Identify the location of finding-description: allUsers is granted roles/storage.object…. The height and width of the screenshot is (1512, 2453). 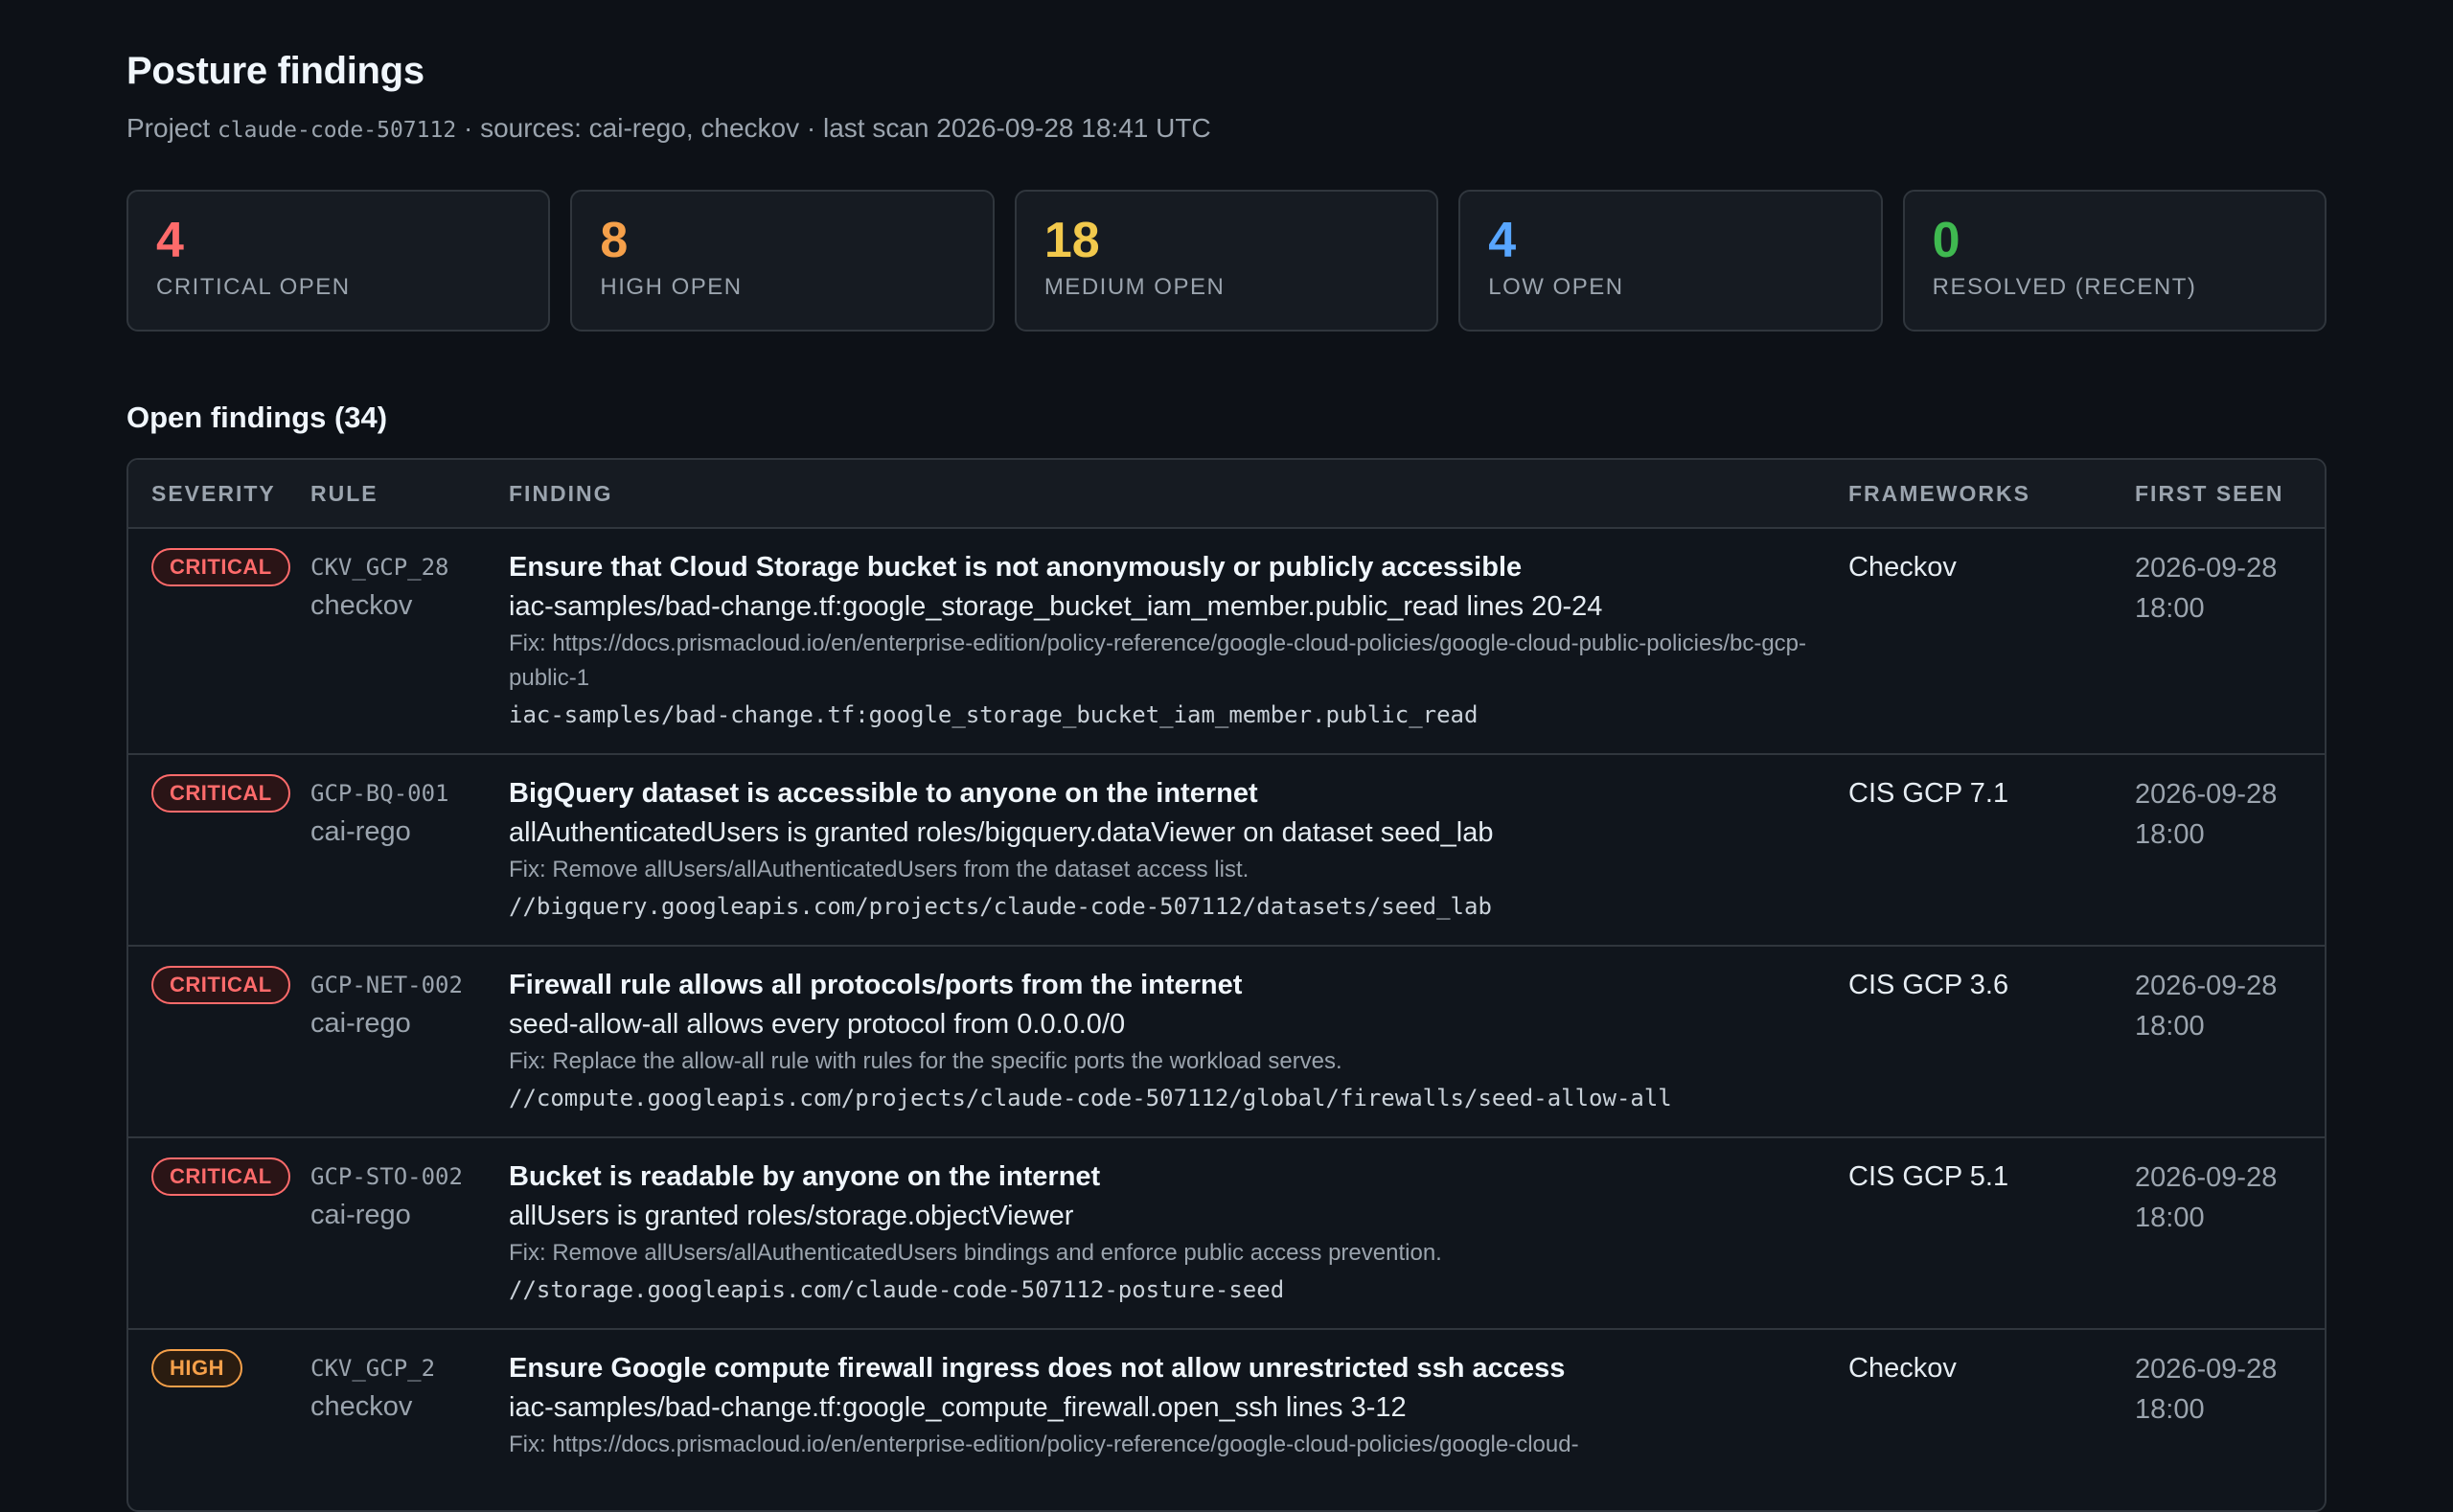
(791, 1216).